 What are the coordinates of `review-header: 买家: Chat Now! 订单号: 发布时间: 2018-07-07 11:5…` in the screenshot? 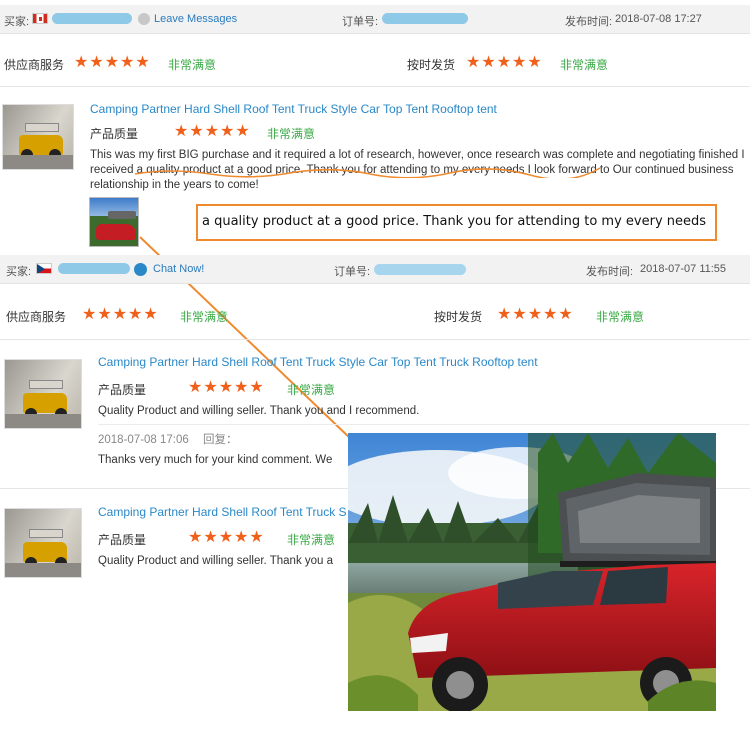 It's located at (375, 269).